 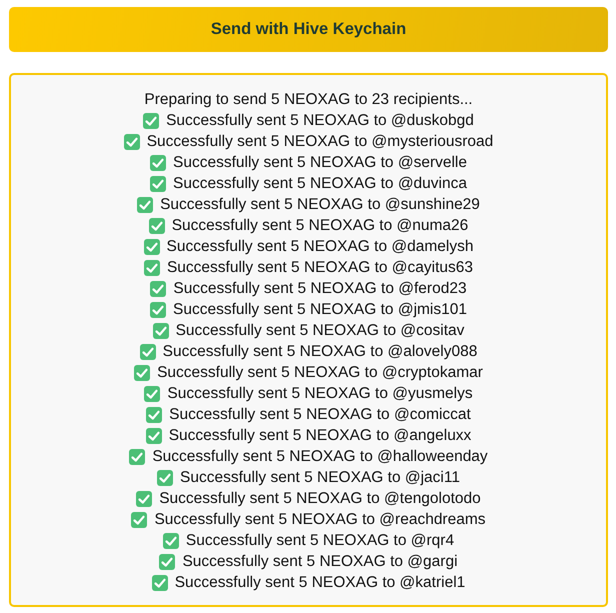 What do you see at coordinates (320, 141) in the screenshot?
I see `log-line: Successfully sent 5 NEOXAG to @mysteriousroad` at bounding box center [320, 141].